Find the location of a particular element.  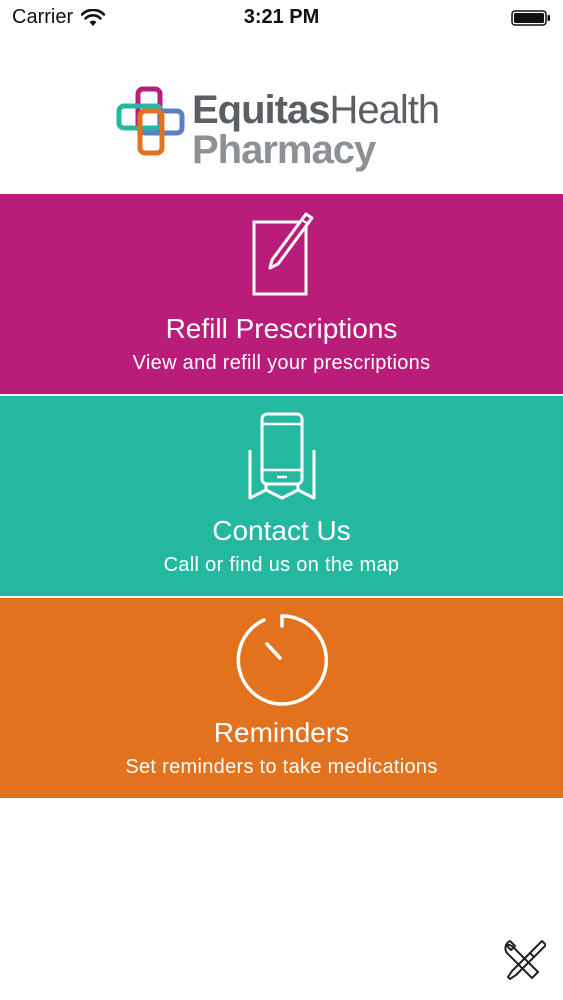

tools-icon is located at coordinates (525, 960).